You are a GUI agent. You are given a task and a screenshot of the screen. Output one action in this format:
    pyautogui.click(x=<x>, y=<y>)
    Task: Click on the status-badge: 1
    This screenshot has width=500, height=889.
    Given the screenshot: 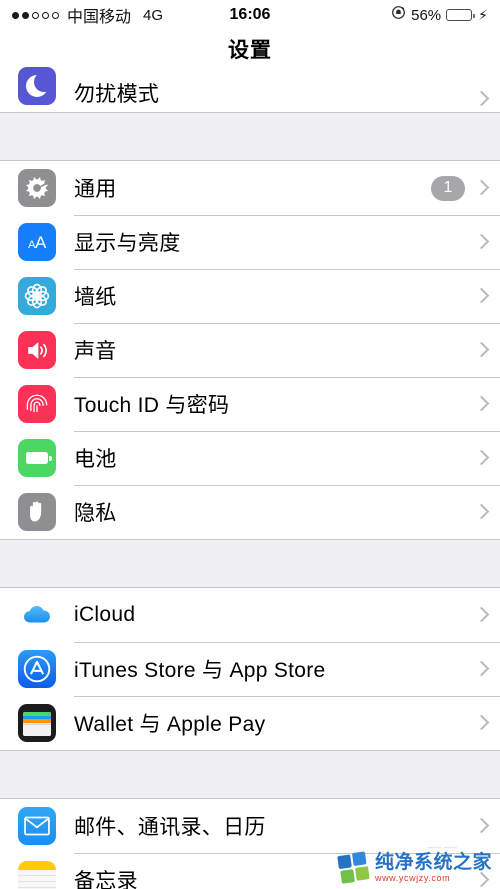 What is the action you would take?
    pyautogui.click(x=448, y=188)
    